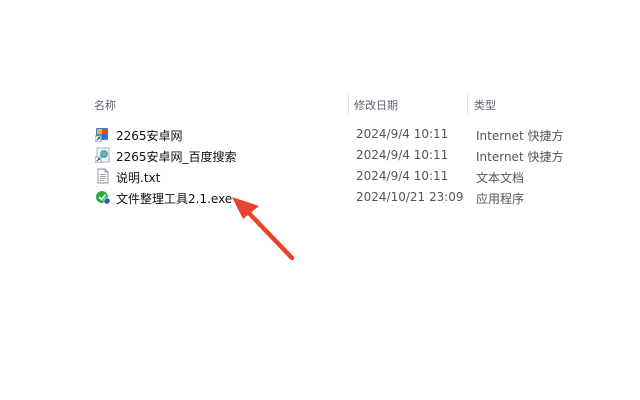 This screenshot has height=400, width=640. Describe the element at coordinates (485, 105) in the screenshot. I see `column-header-type: 类型` at that location.